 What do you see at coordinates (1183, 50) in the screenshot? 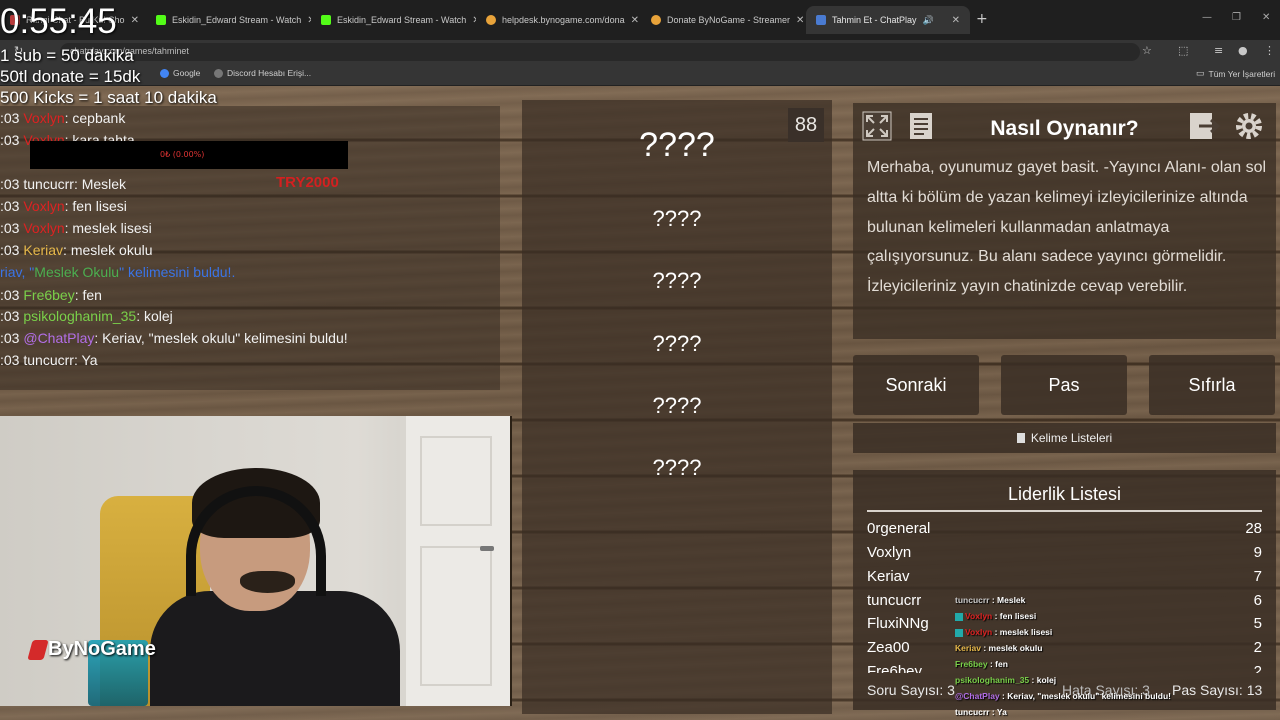
I see `extensions-icon: ⬚` at bounding box center [1183, 50].